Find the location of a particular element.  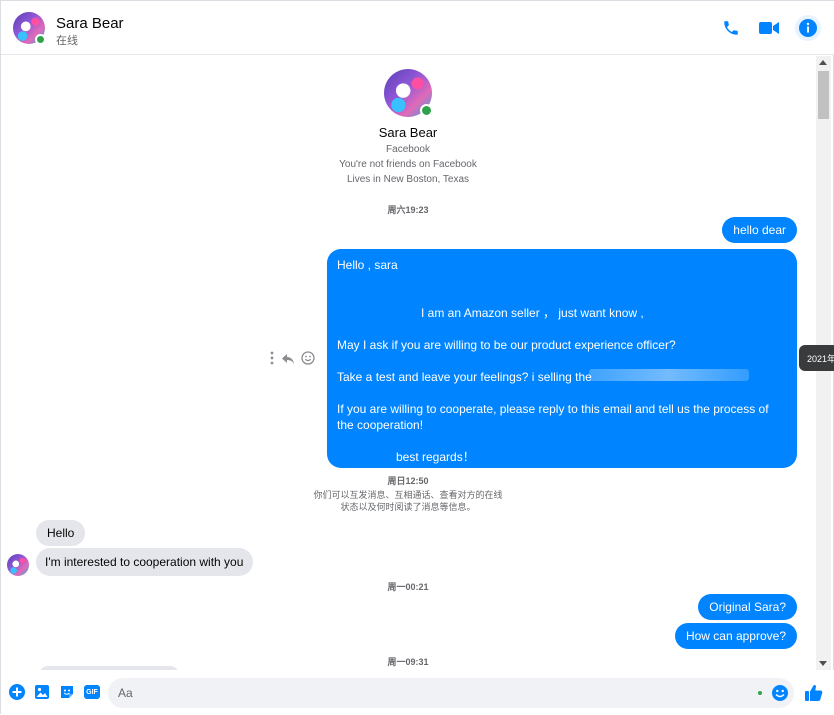

message-input is located at coordinates (451, 693).